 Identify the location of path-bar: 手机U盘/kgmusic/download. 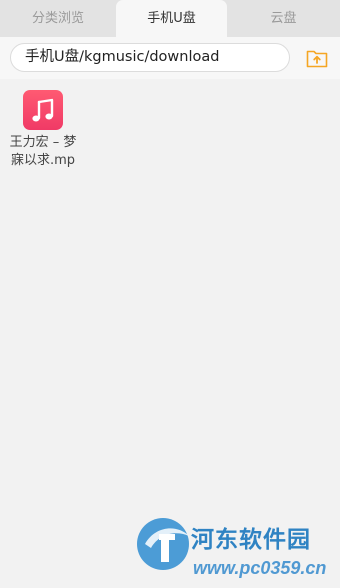
(170, 58).